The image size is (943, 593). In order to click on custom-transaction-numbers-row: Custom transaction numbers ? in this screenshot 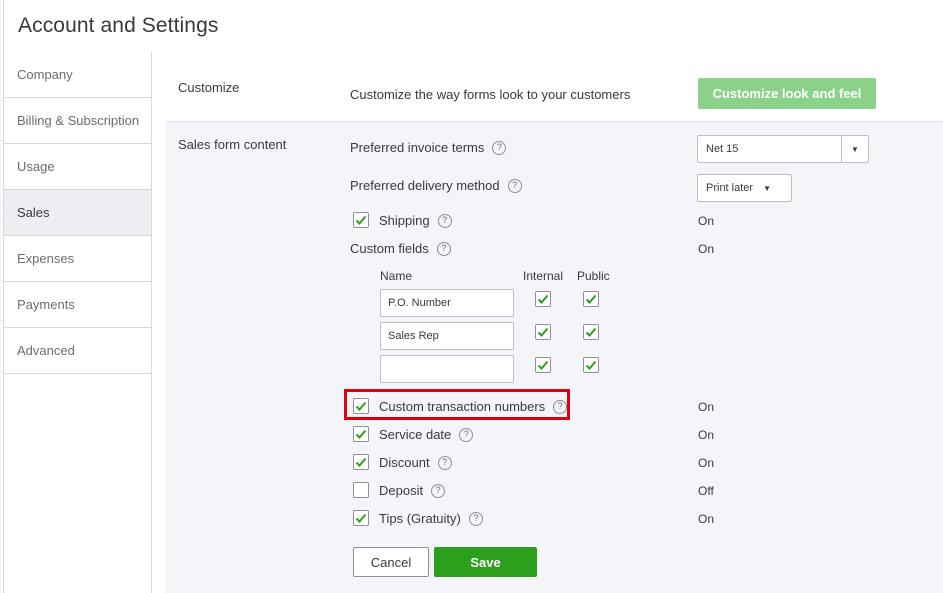, I will do `click(473, 406)`.